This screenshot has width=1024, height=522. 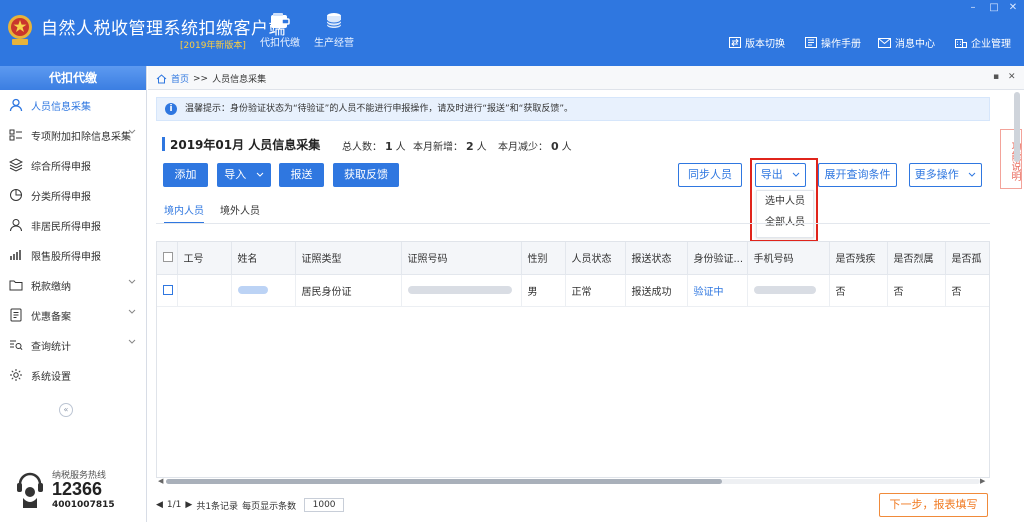 I want to click on nav-withholding: 代扣代缴, so click(x=280, y=30).